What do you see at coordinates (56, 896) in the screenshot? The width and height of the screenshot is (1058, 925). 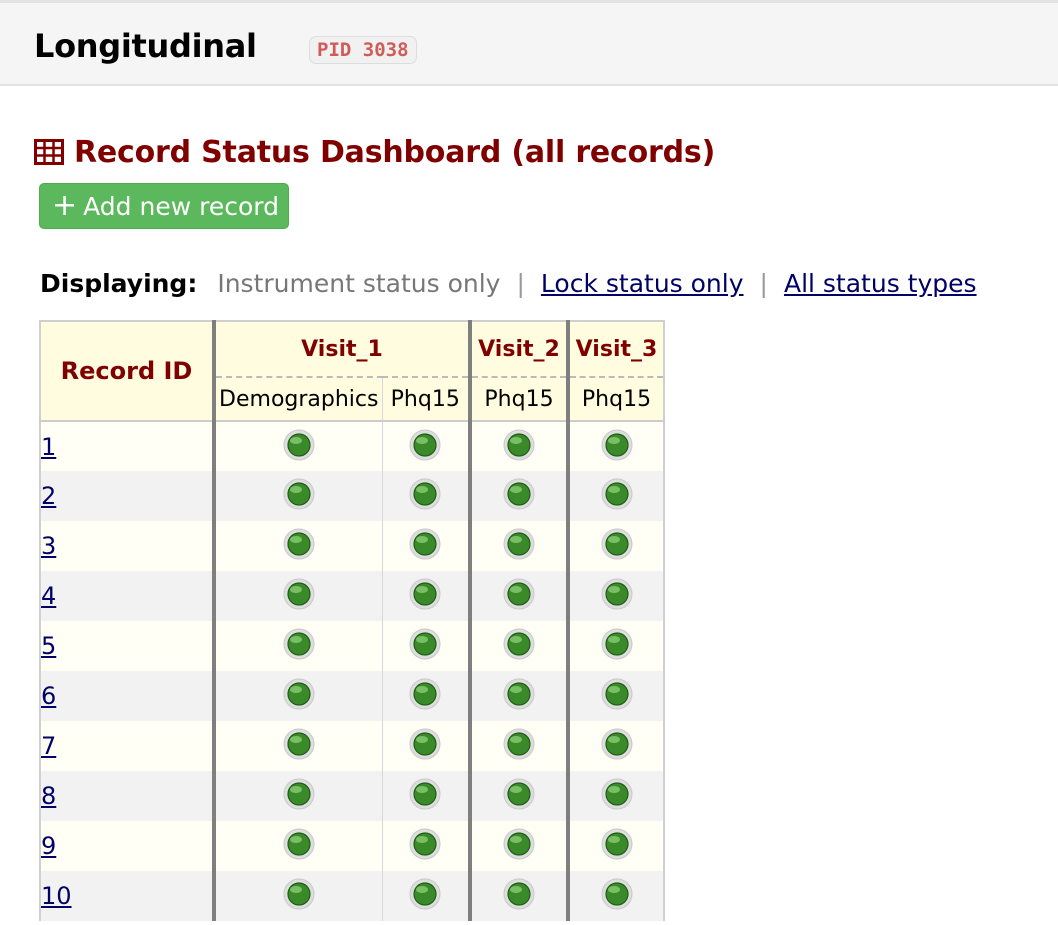 I see `record-id-link: 10` at bounding box center [56, 896].